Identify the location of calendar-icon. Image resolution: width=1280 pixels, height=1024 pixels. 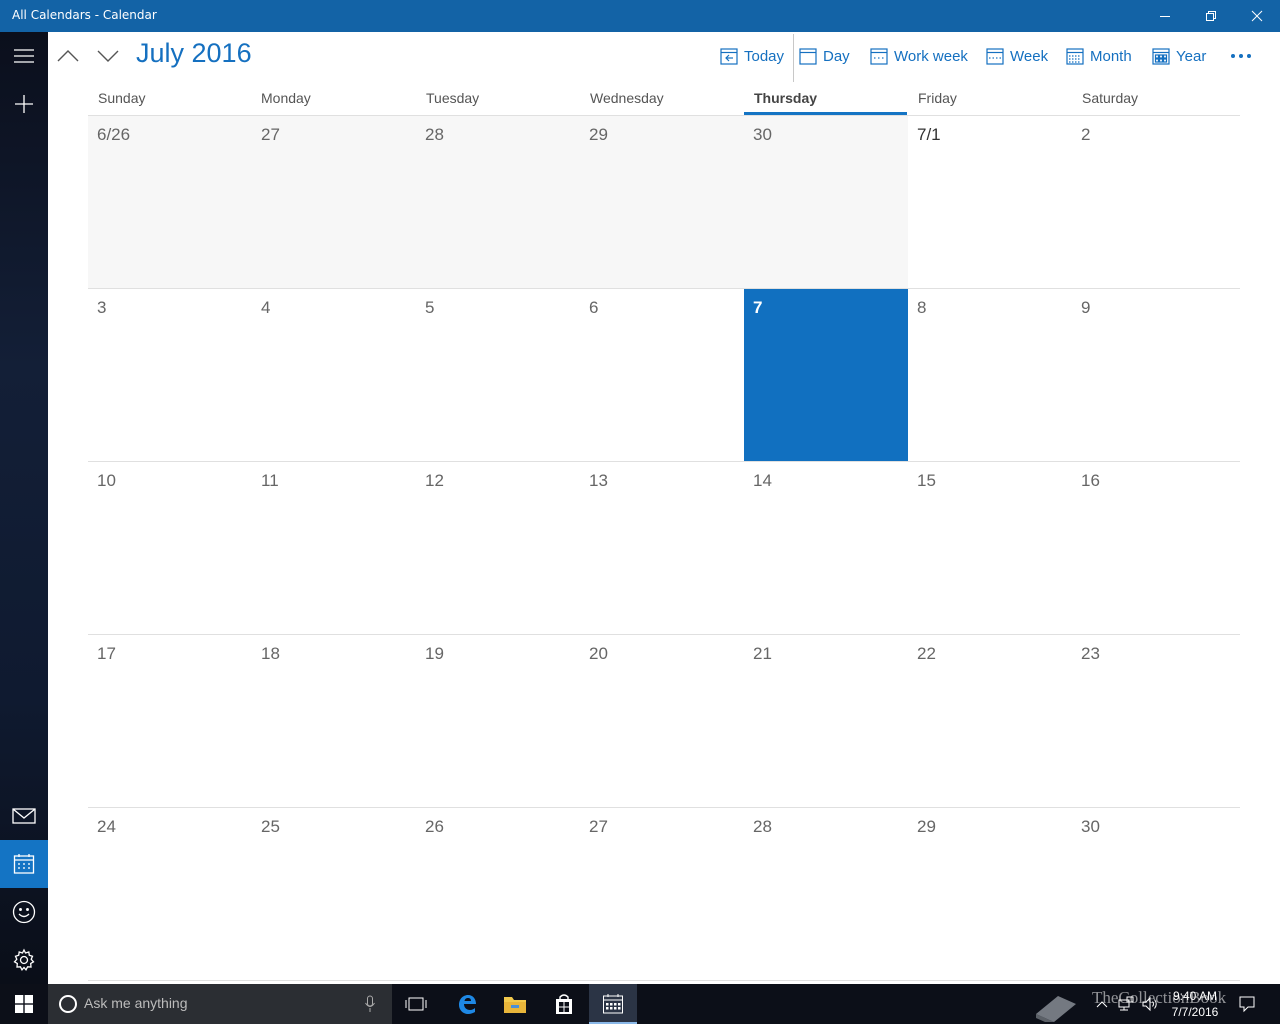
(24, 864).